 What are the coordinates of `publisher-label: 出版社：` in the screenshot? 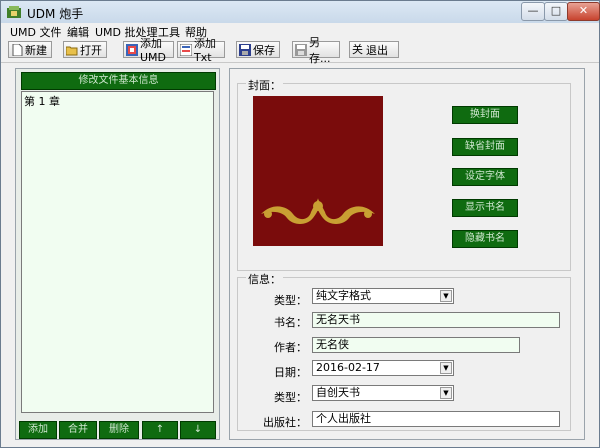 It's located at (285, 422).